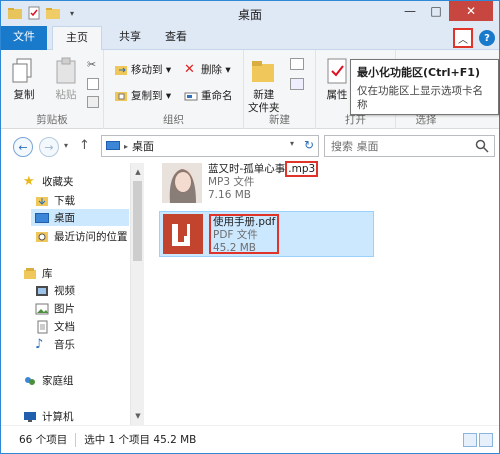  I want to click on address-bar: ▸ 桌面 ▾ ↻, so click(210, 146).